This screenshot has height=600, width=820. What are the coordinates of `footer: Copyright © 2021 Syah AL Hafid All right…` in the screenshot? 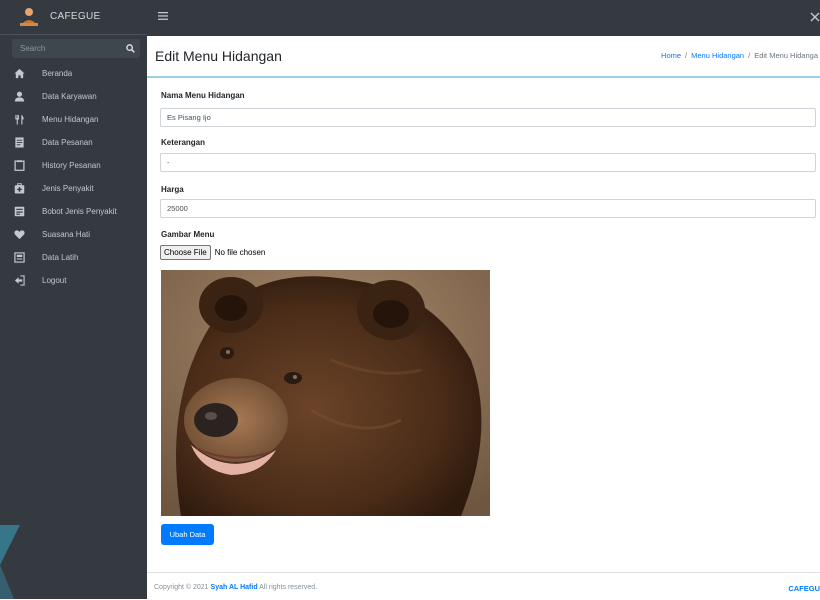 It's located at (483, 586).